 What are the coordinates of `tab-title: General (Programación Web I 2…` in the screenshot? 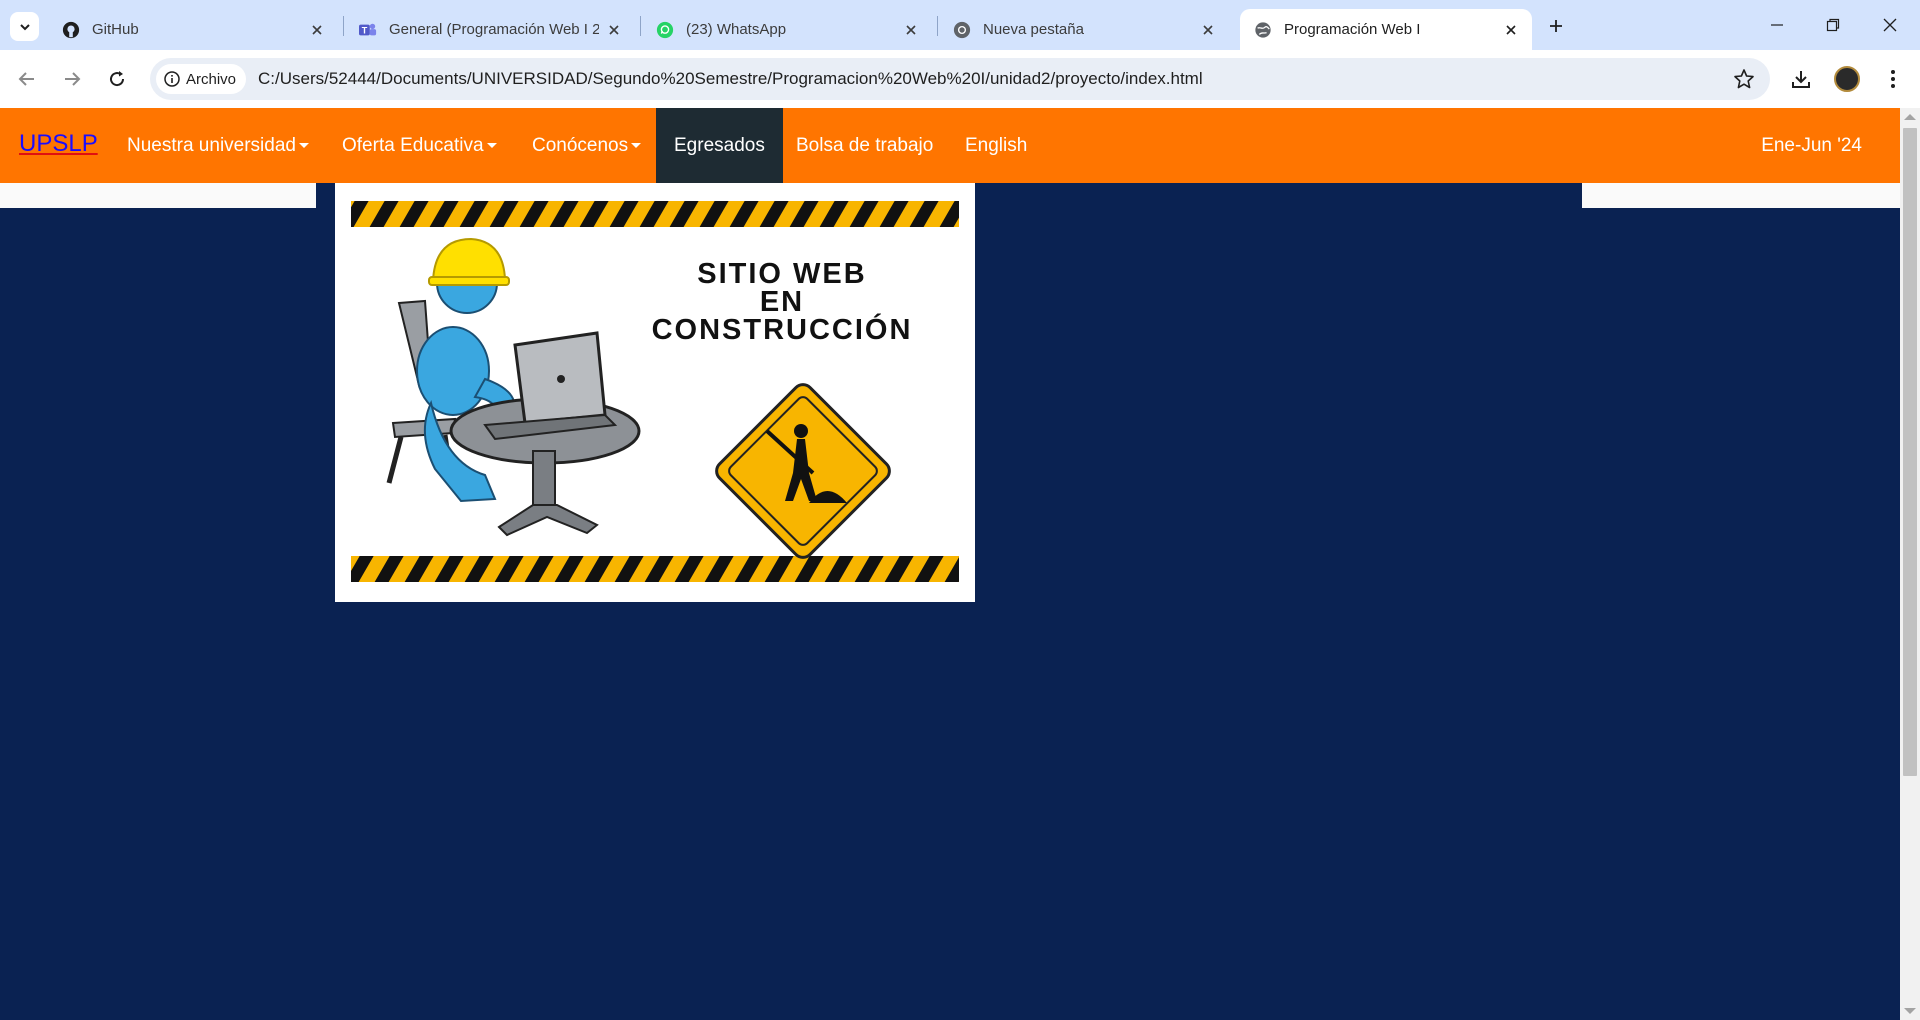 It's located at (494, 29).